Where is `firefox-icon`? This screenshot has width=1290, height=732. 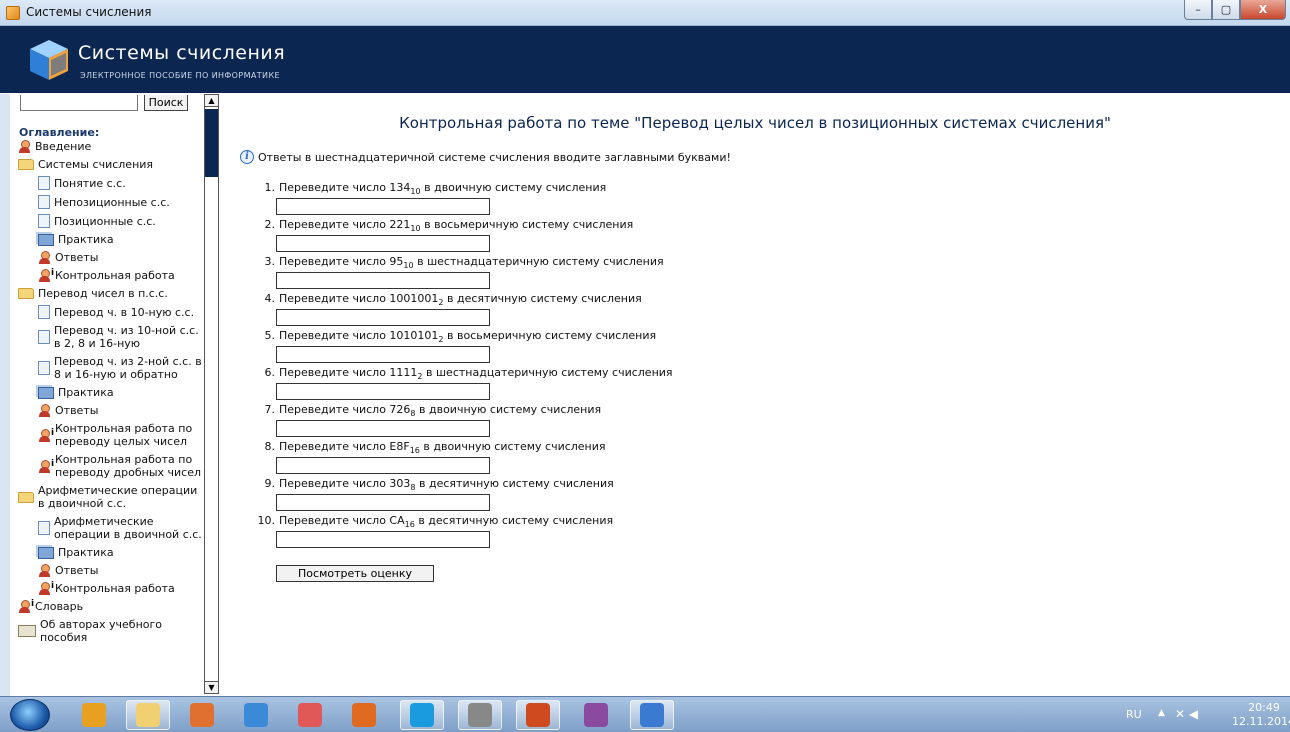 firefox-icon is located at coordinates (364, 715).